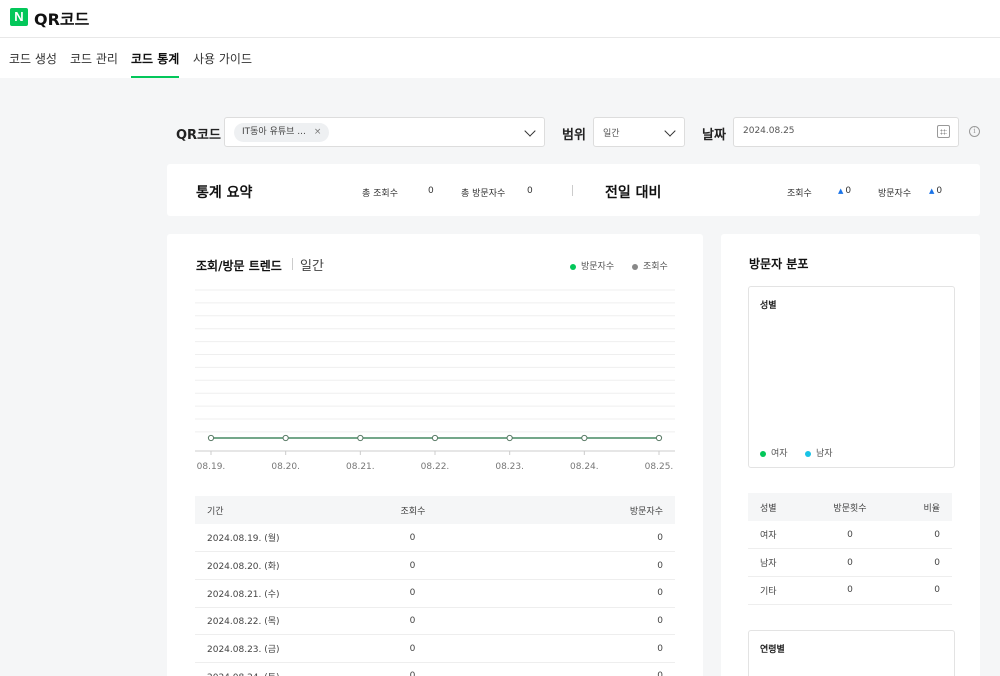 The width and height of the screenshot is (1000, 676). I want to click on row-period: 2024.08.23. (금), so click(255, 648).